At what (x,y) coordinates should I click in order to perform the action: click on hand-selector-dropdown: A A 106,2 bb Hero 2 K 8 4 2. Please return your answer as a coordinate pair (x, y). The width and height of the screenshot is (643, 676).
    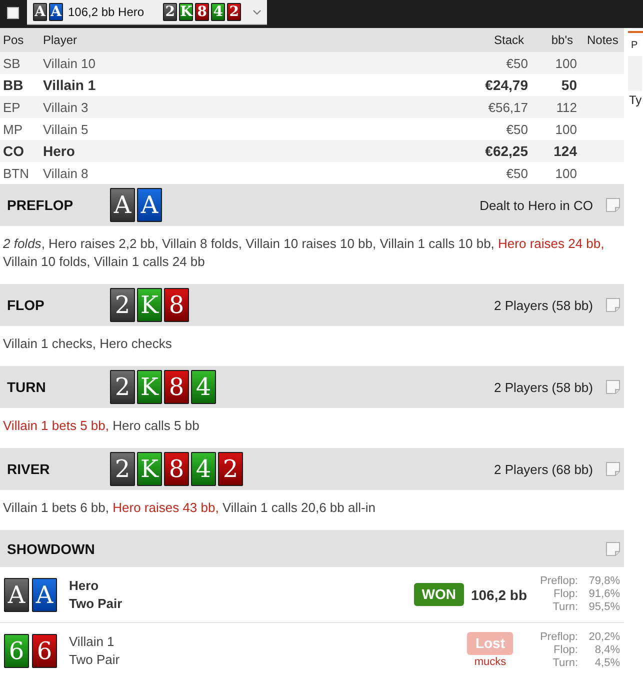
    Looking at the image, I should click on (147, 12).